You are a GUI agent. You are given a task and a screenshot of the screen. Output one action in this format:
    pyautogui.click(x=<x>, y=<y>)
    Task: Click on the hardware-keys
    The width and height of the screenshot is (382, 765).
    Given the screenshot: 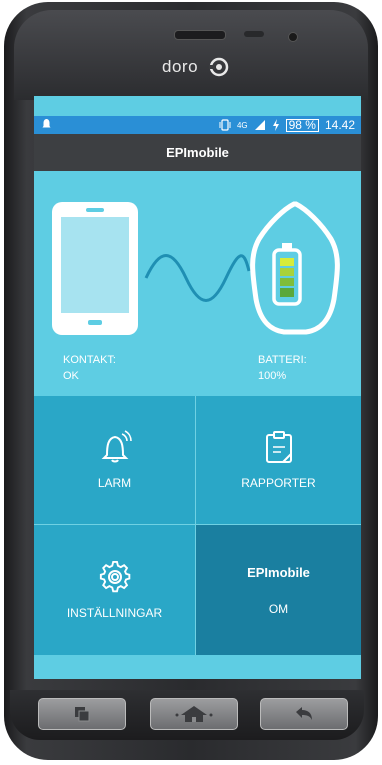 What is the action you would take?
    pyautogui.click(x=187, y=715)
    